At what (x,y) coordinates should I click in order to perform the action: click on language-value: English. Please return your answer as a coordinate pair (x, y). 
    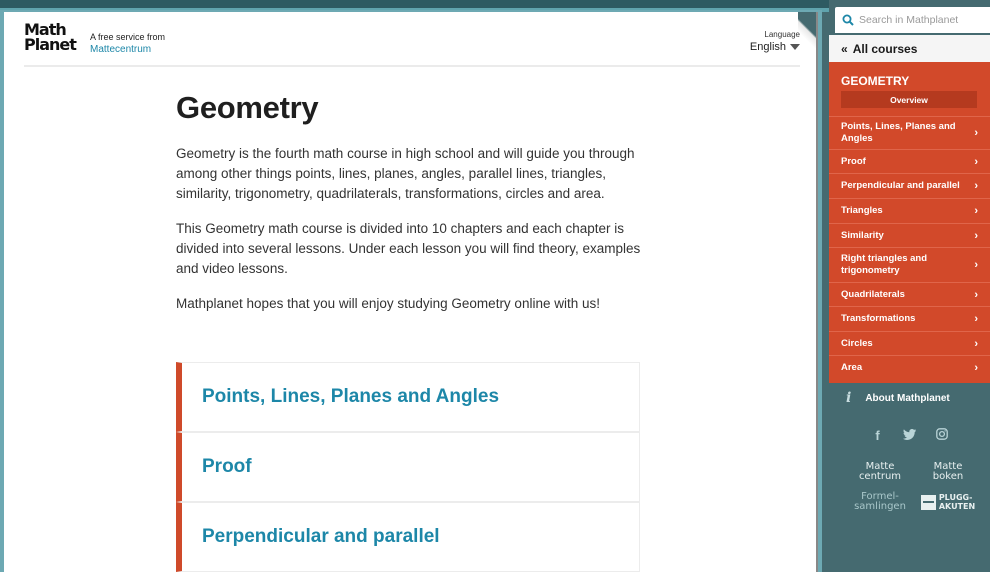
    Looking at the image, I should click on (767, 47).